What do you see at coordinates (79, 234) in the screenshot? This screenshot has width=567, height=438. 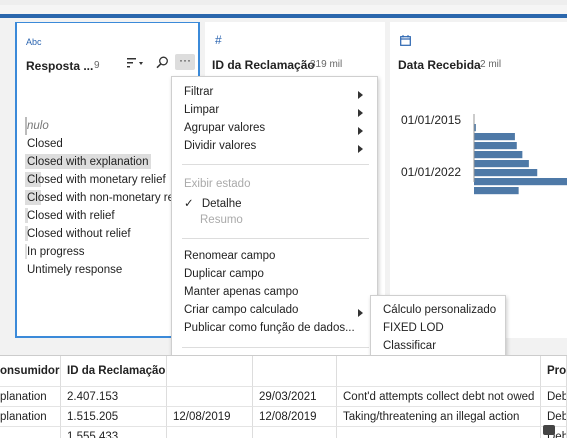 I see `value-label: Closed without relief` at bounding box center [79, 234].